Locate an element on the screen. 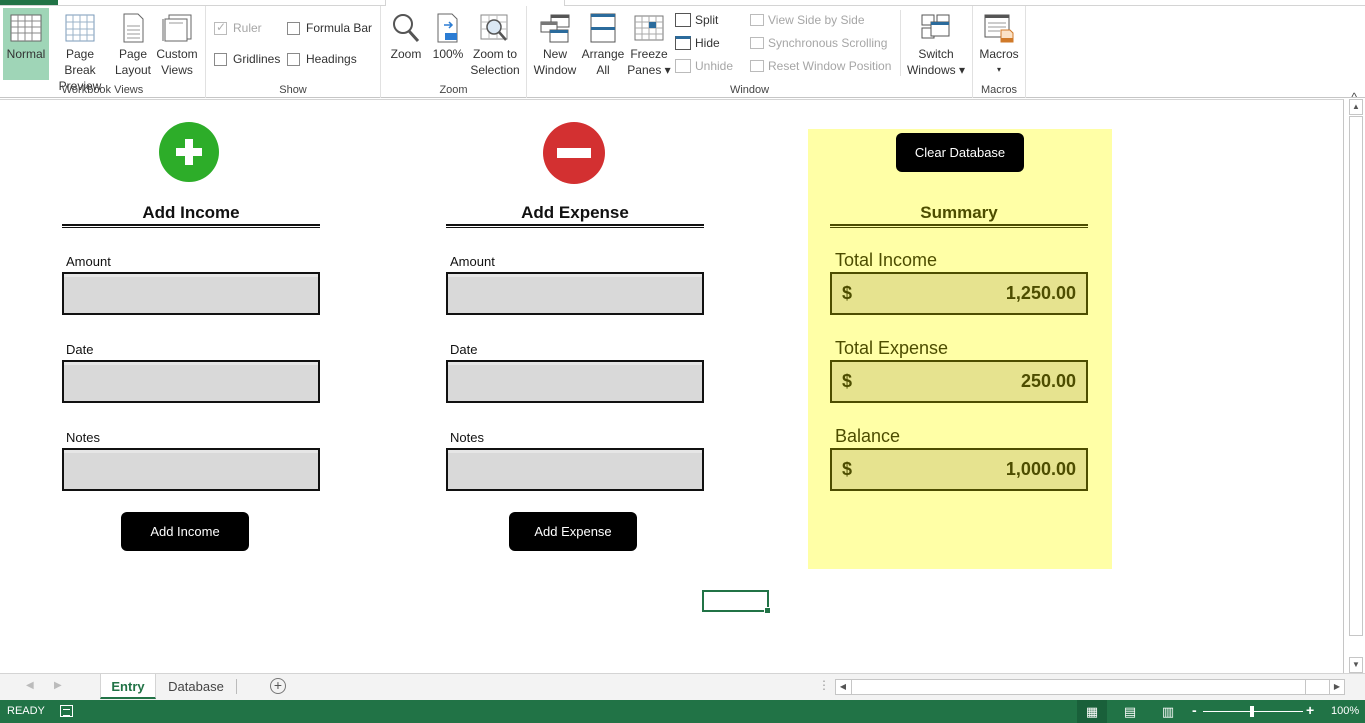 The height and width of the screenshot is (723, 1365). sheet-tab-database: Database is located at coordinates (196, 686).